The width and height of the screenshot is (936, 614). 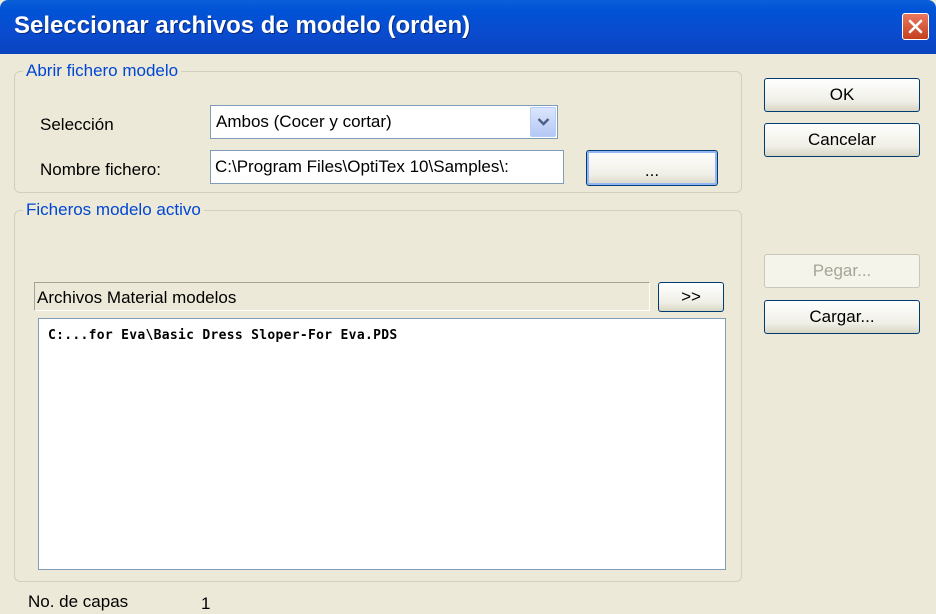 What do you see at coordinates (78, 601) in the screenshot?
I see `layers-label: No. de capas` at bounding box center [78, 601].